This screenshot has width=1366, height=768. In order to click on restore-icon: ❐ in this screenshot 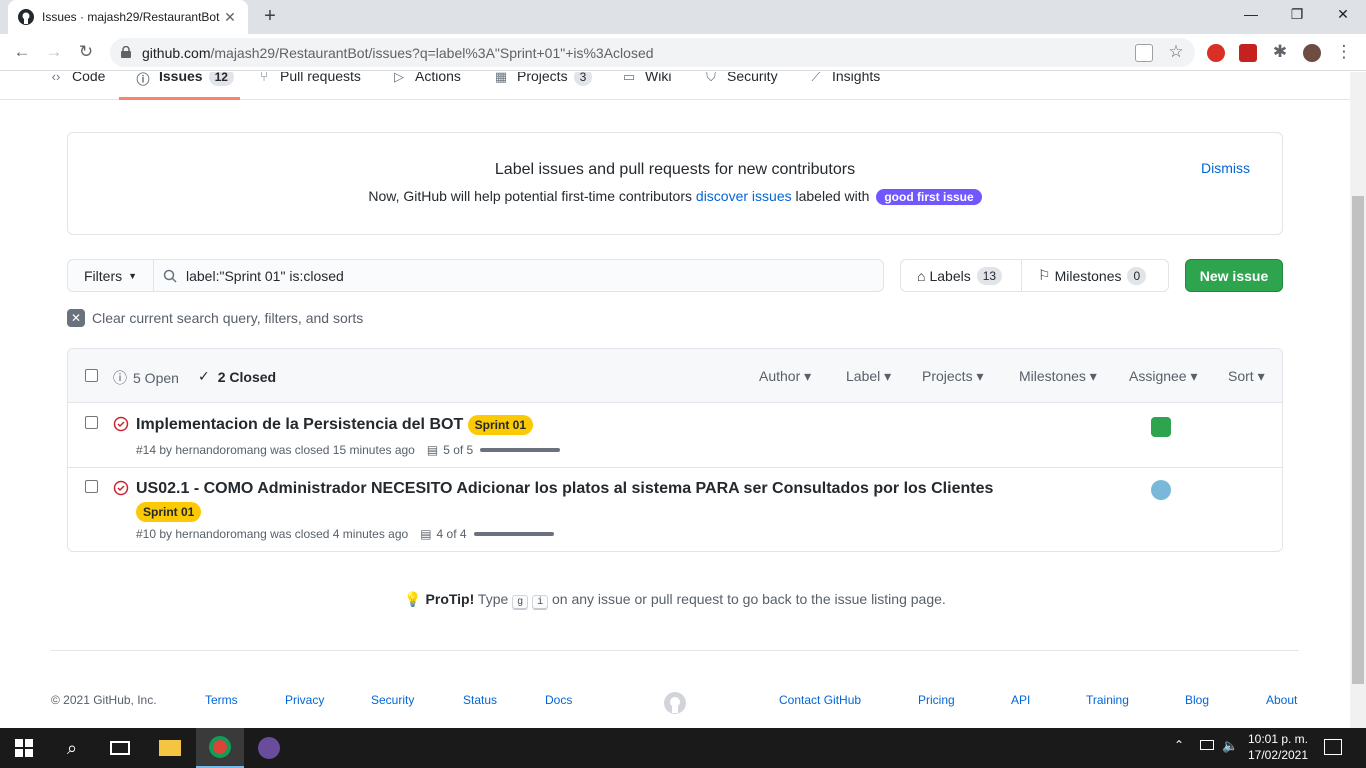, I will do `click(1297, 16)`.